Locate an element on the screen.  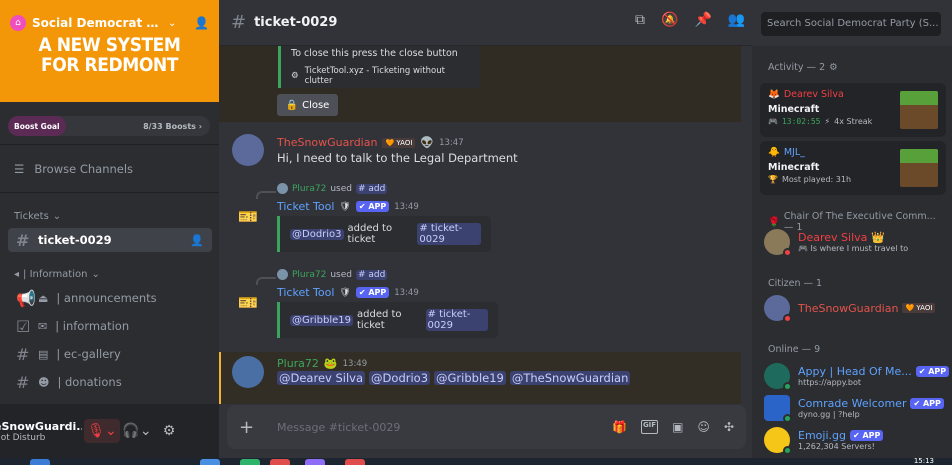
message-header: Plura72 🐸 13:49 is located at coordinates (322, 363).